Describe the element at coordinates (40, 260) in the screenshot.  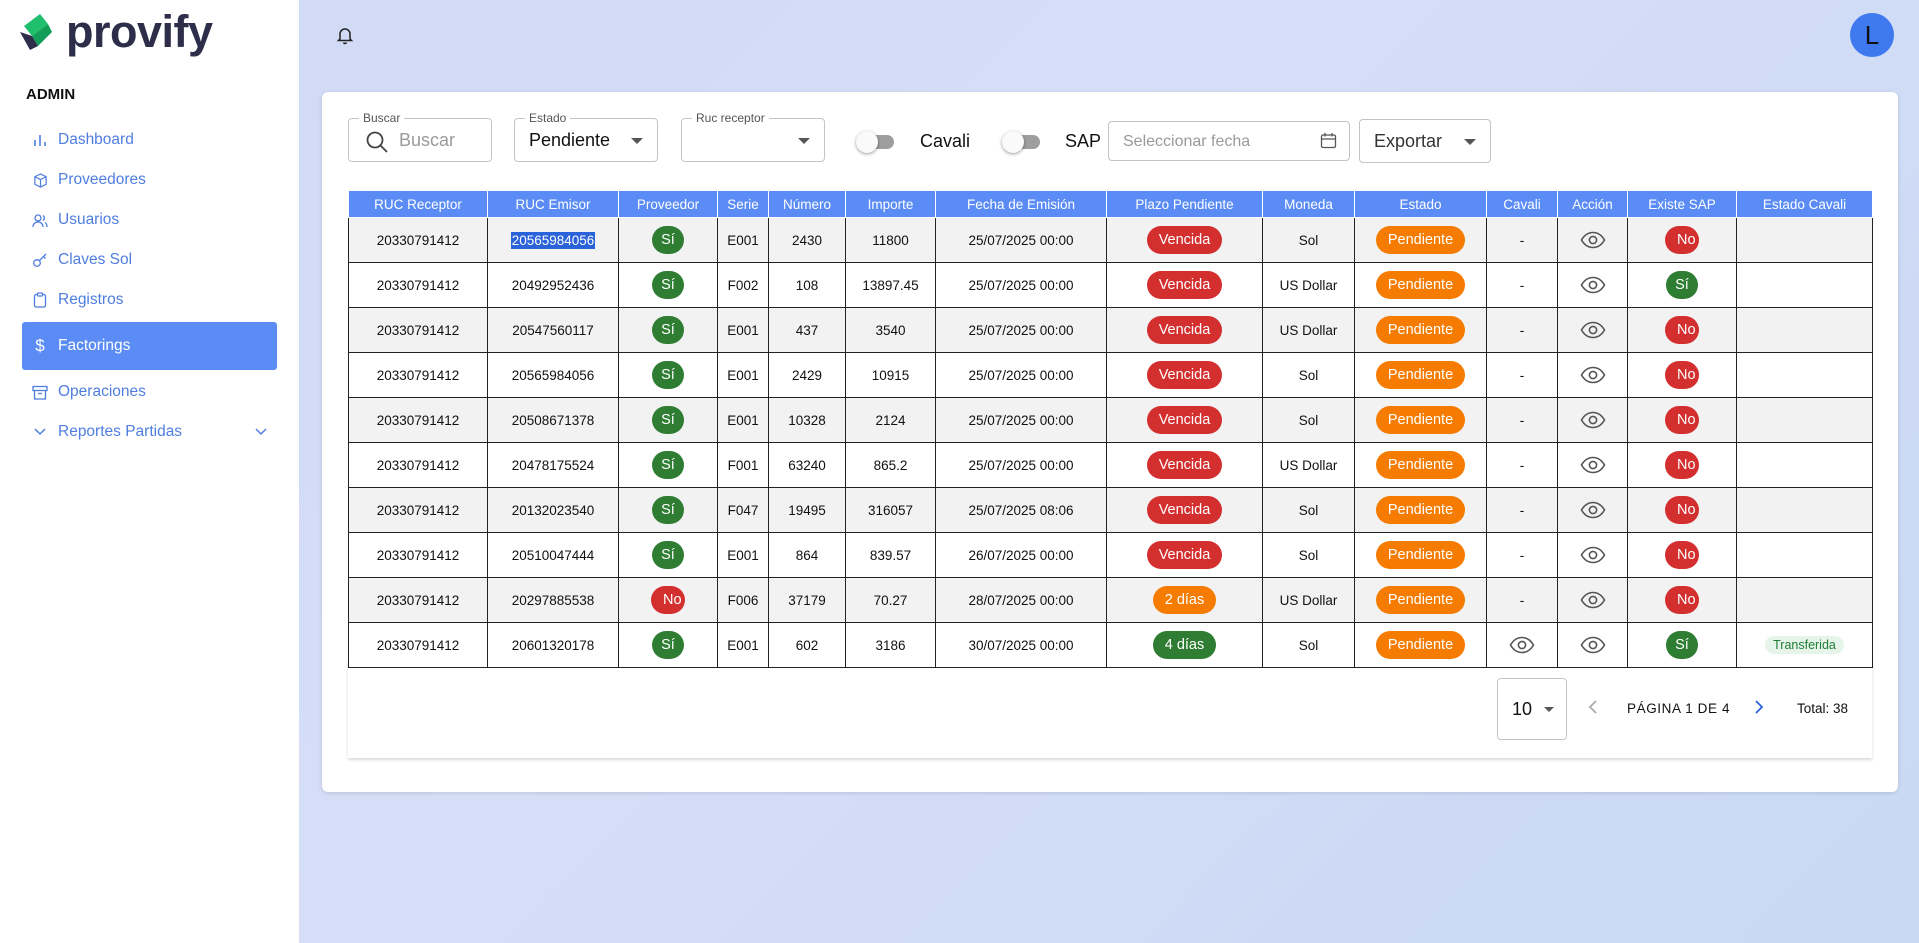
I see `key-icon` at that location.